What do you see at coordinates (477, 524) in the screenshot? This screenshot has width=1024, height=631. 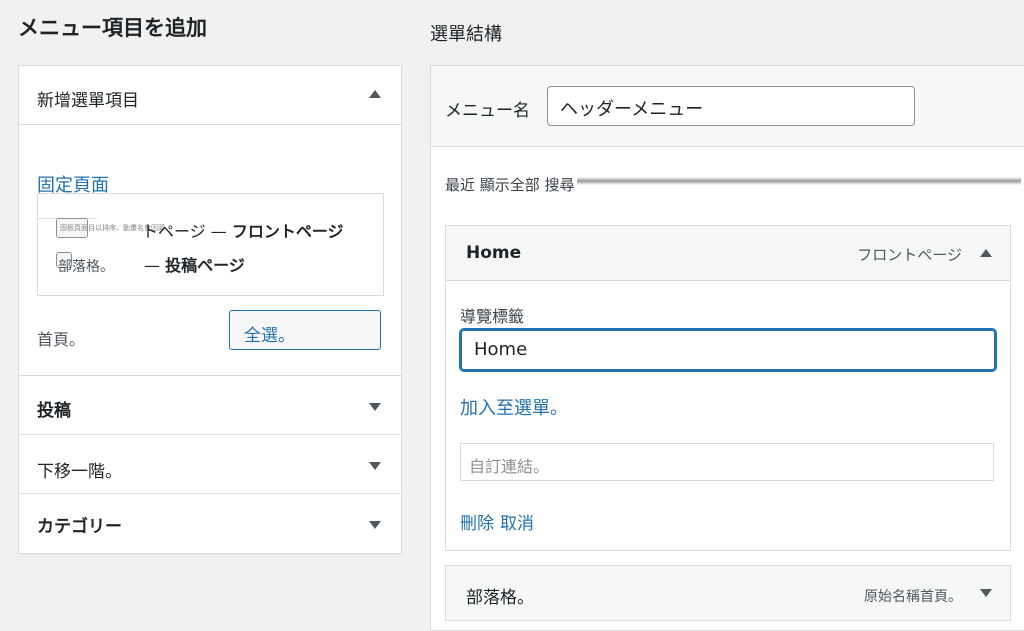 I see `remove-link: 刪除` at bounding box center [477, 524].